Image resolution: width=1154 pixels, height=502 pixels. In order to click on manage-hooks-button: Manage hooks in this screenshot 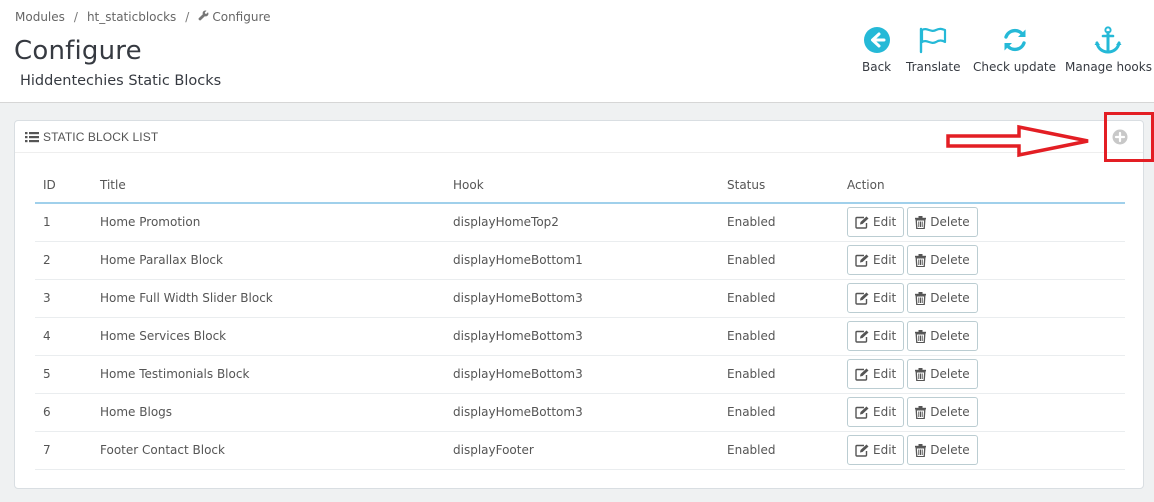, I will do `click(1108, 50)`.